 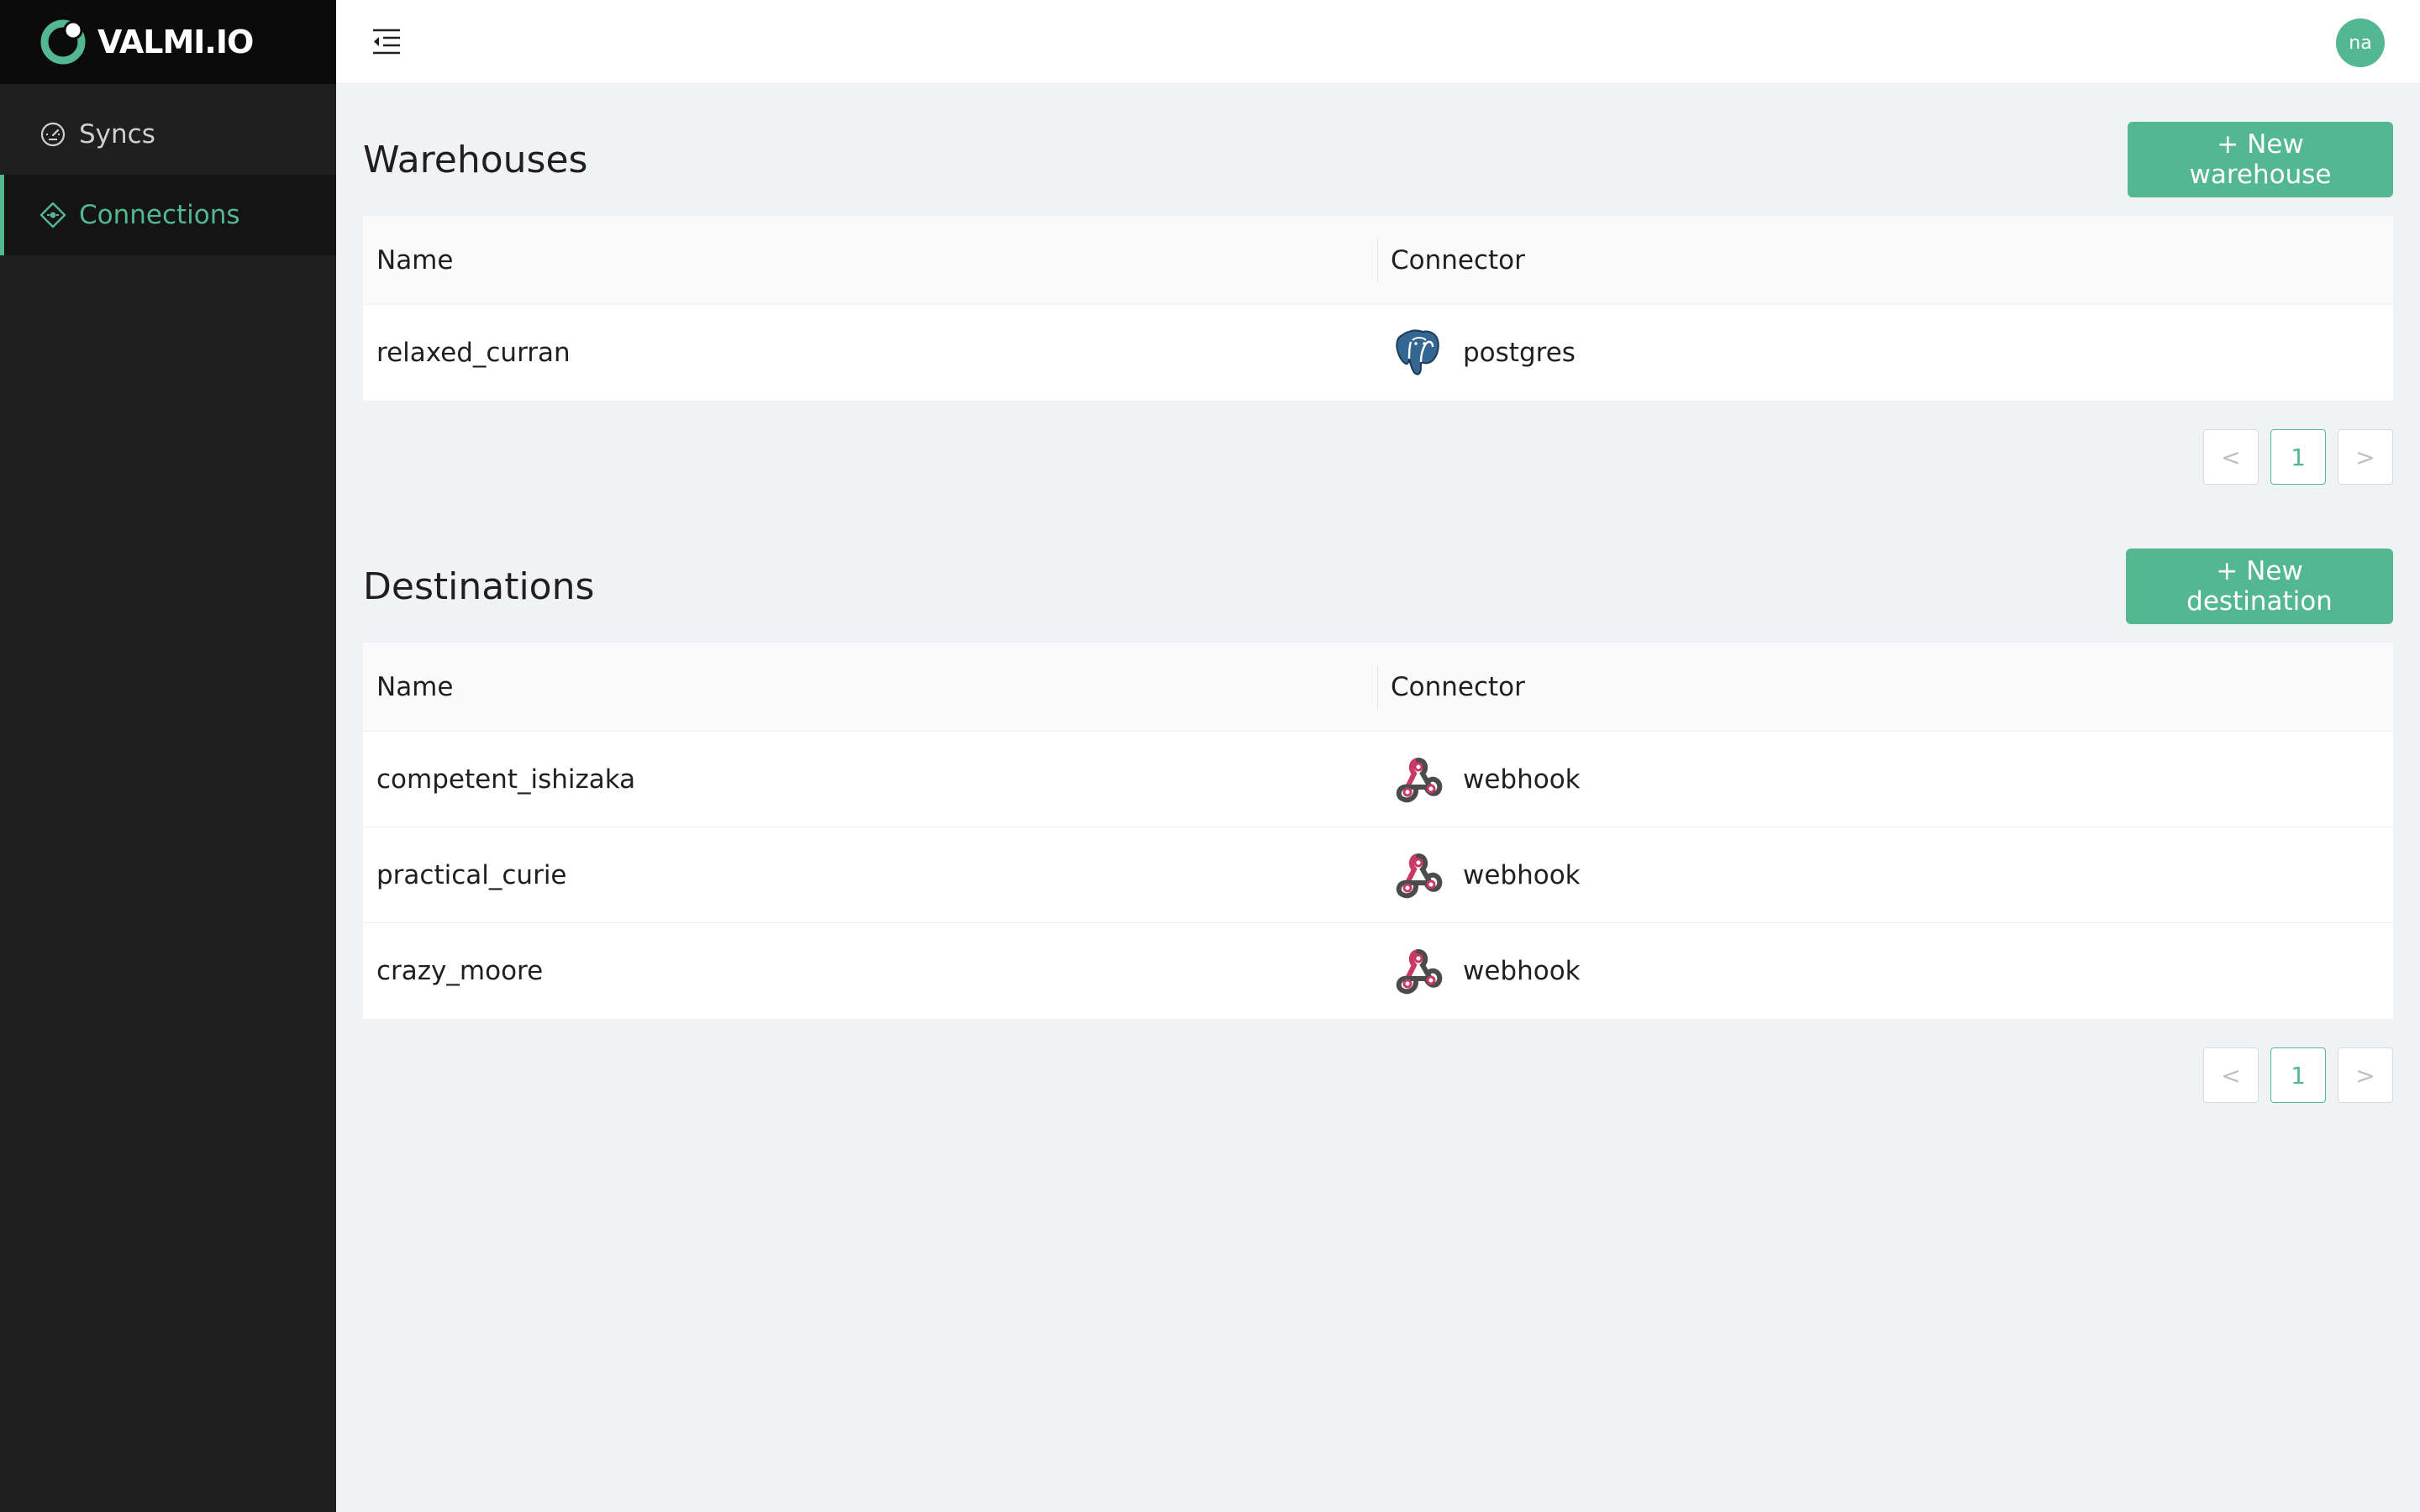 I want to click on warehouses-table: Name Connector relaxed_curran postgres, so click(x=1378, y=308).